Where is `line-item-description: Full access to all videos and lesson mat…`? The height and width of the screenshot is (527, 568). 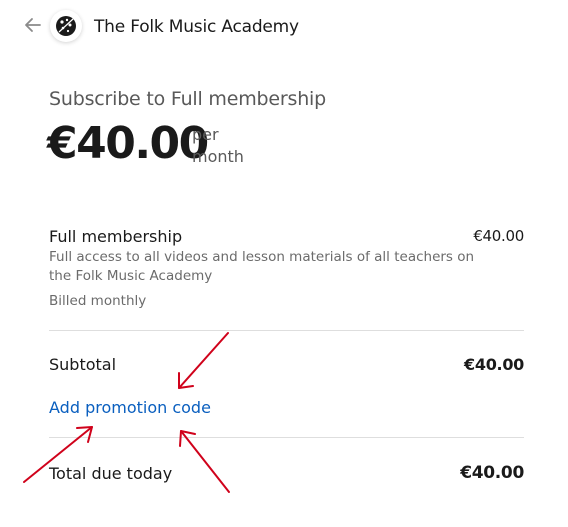
line-item-description: Full access to all videos and lesson mat… is located at coordinates (262, 266).